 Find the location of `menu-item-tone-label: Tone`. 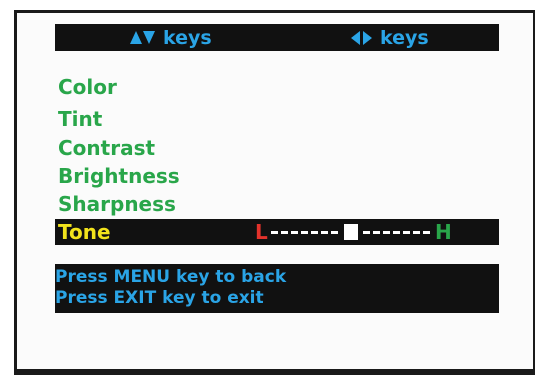

menu-item-tone-label: Tone is located at coordinates (84, 232).